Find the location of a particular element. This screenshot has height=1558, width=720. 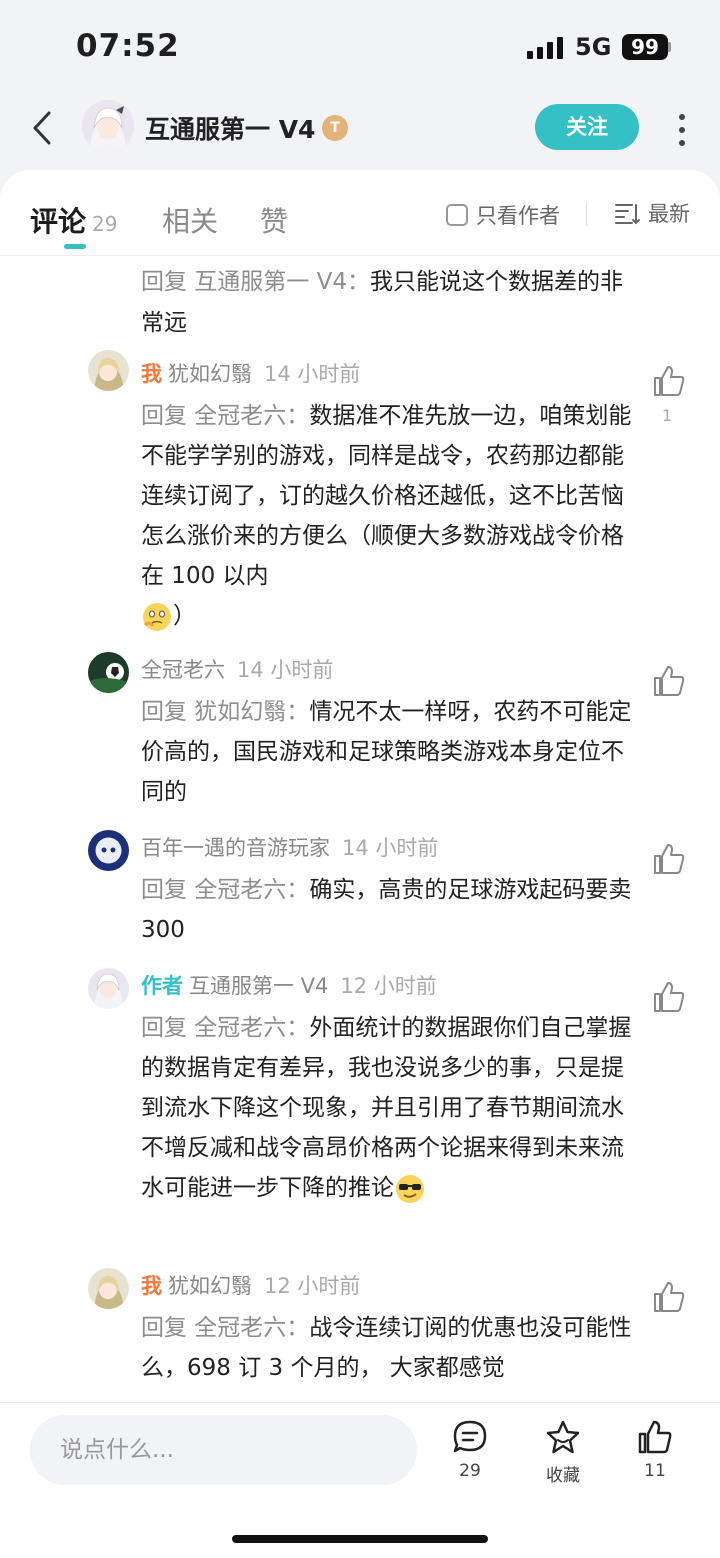

more-icon is located at coordinates (682, 130).